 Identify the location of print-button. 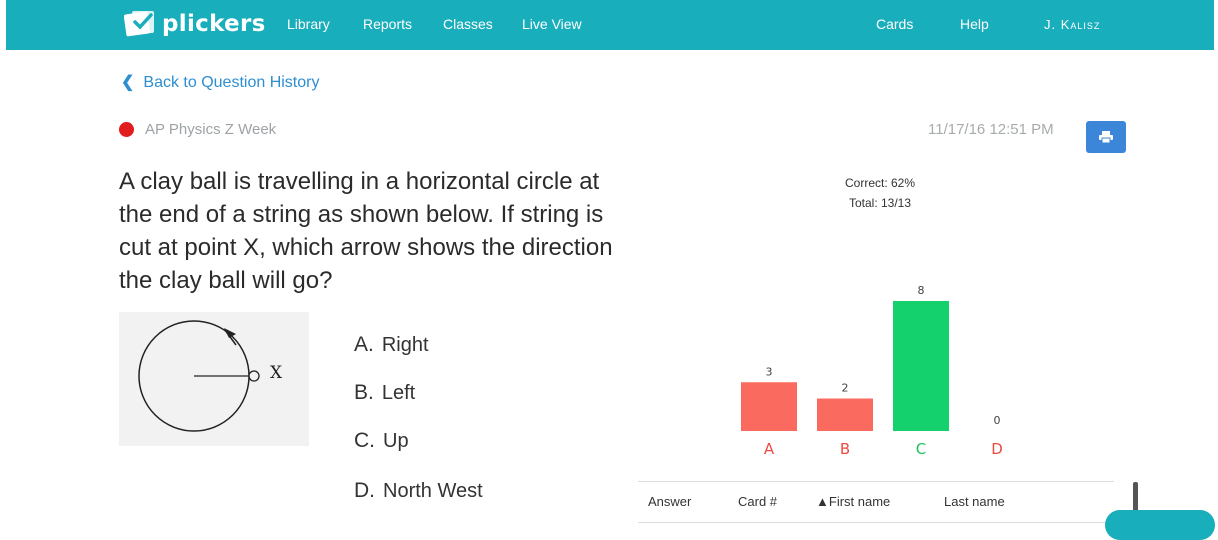
(1106, 137).